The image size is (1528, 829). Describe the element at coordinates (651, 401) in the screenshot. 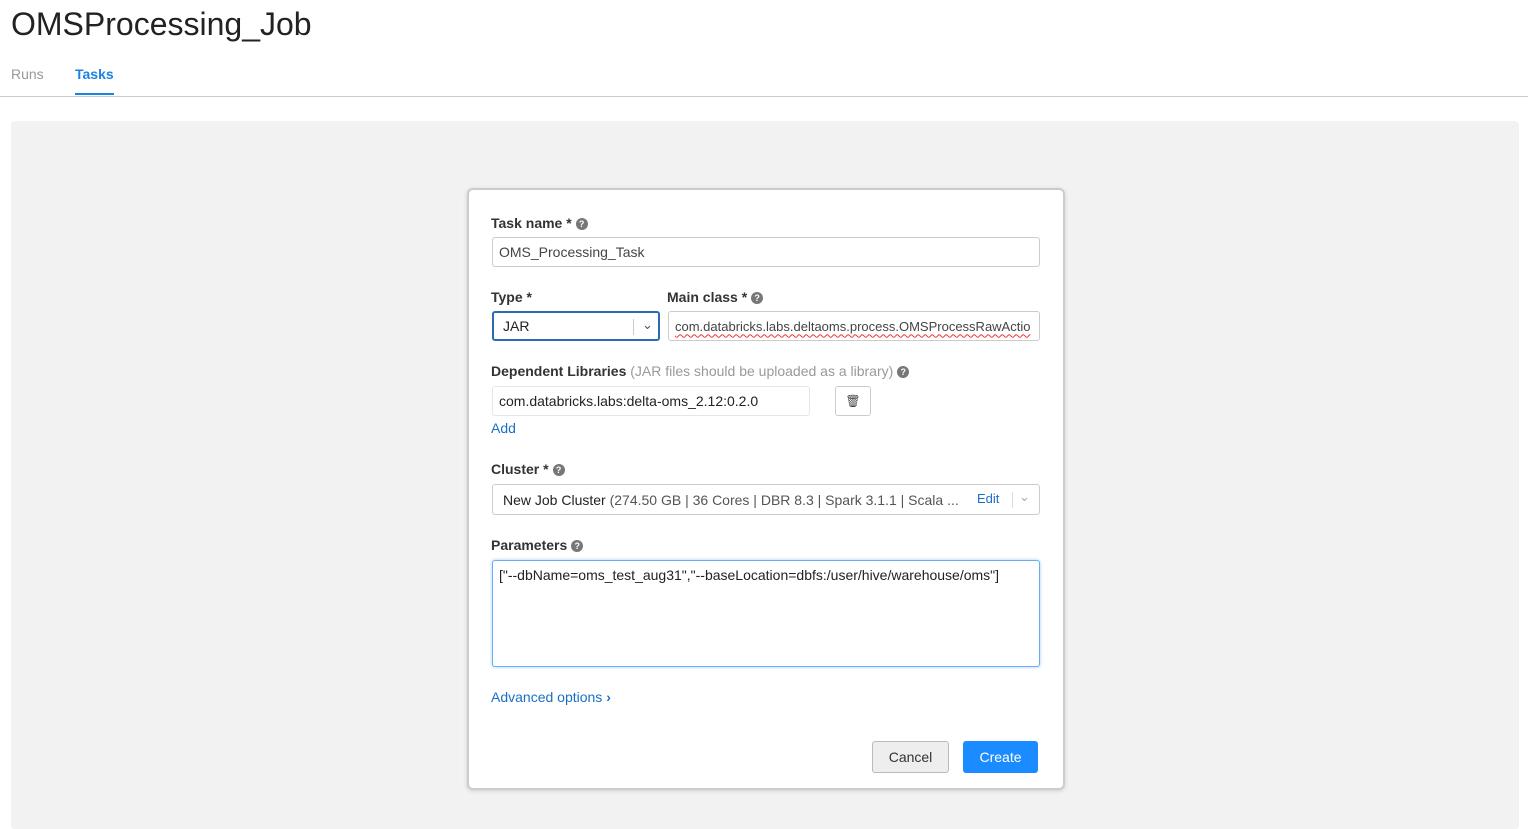

I see `library-input: com.databricks.labs:delta-oms_2.12:0.2.0` at that location.